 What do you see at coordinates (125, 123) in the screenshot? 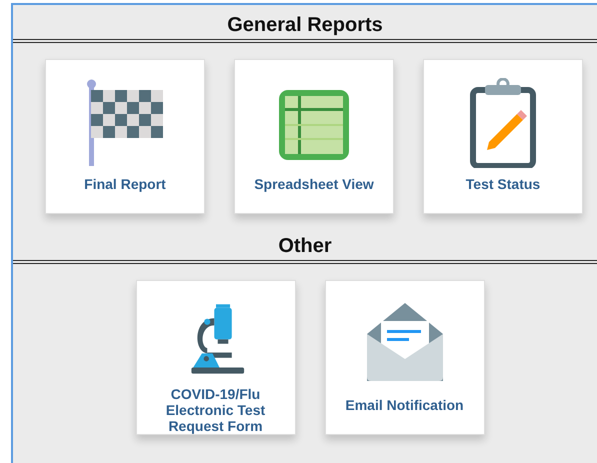
I see `checkered-flag-icon` at bounding box center [125, 123].